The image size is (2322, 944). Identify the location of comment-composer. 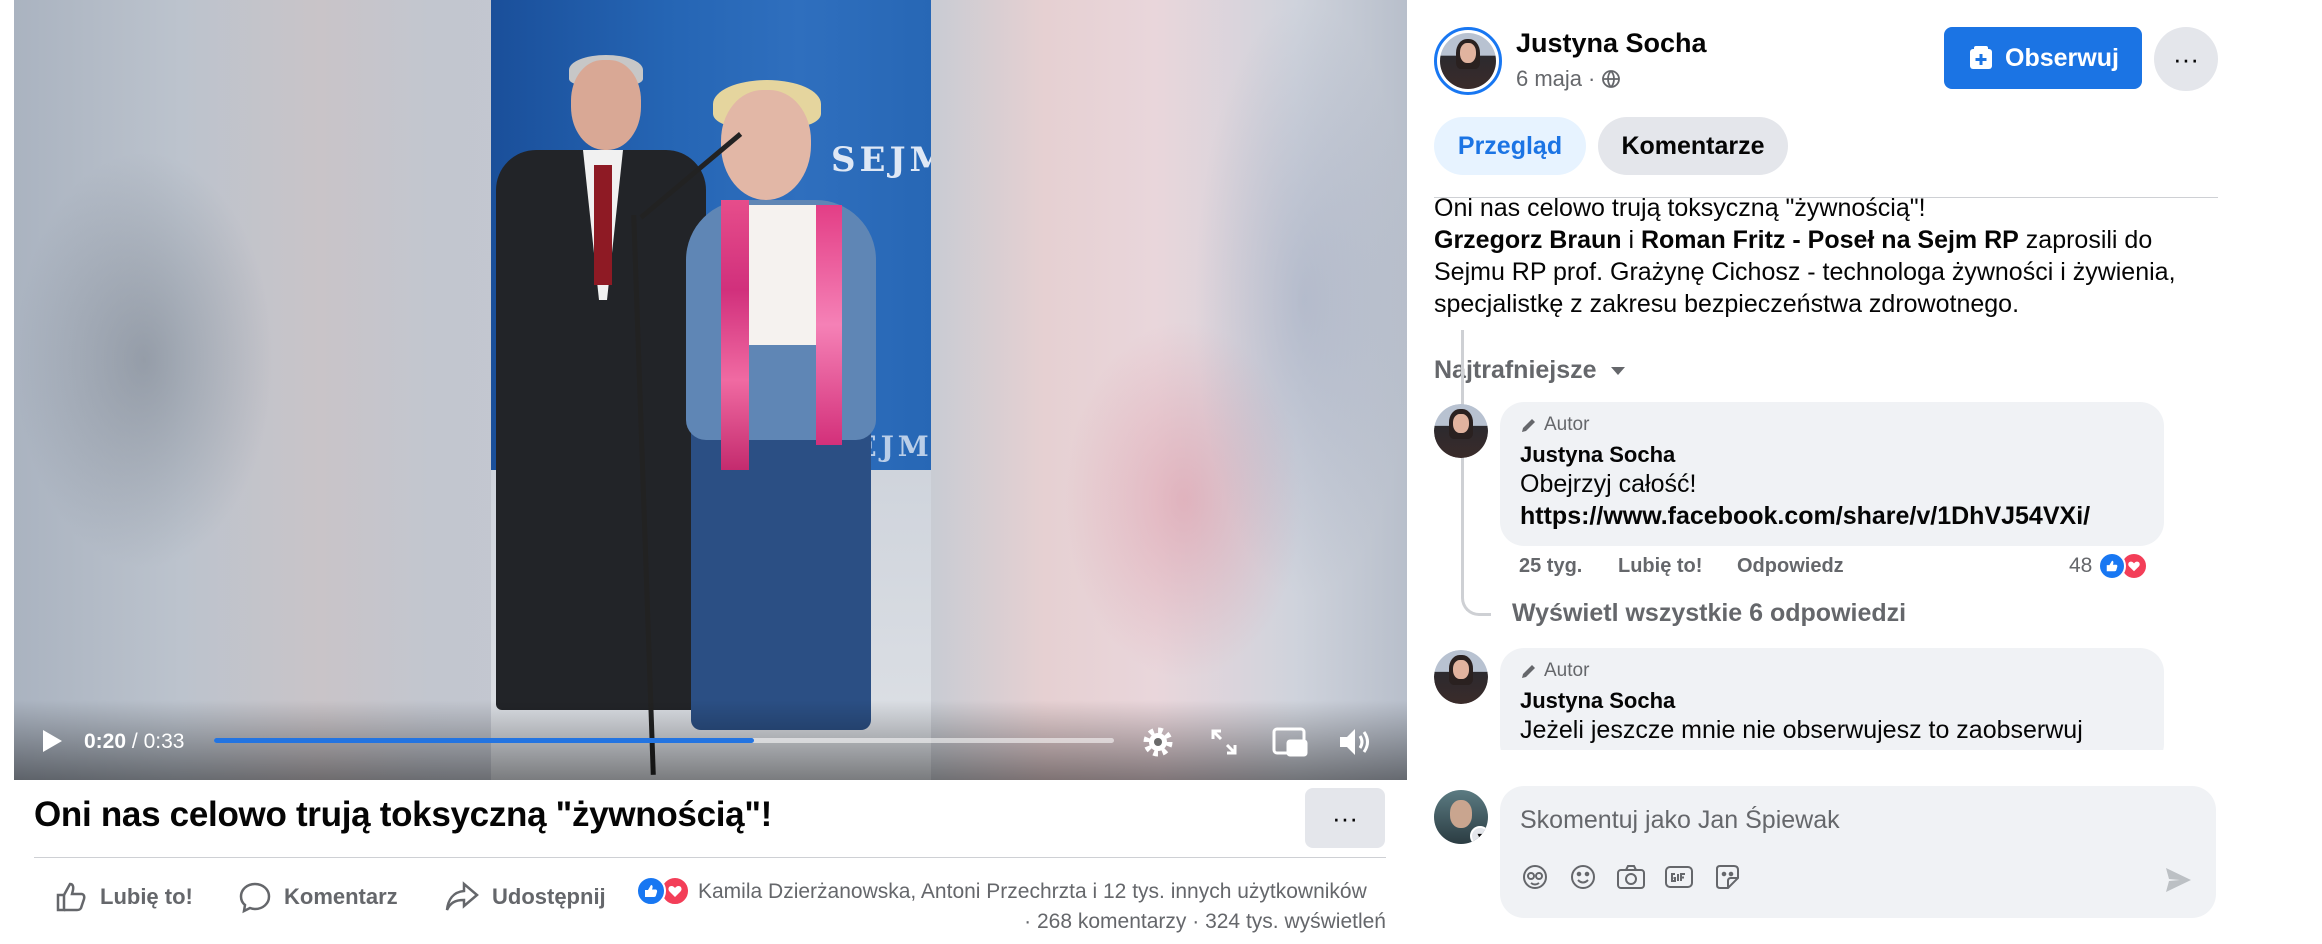
(1858, 852).